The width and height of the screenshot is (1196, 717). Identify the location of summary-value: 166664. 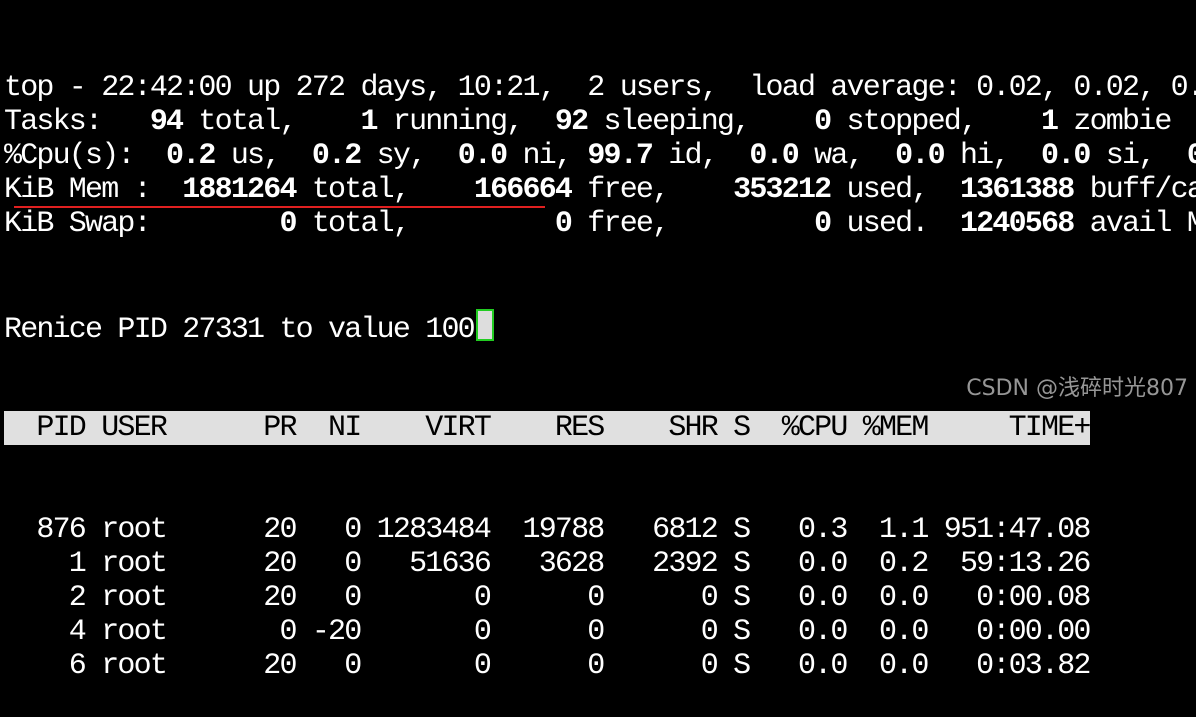
(507, 190).